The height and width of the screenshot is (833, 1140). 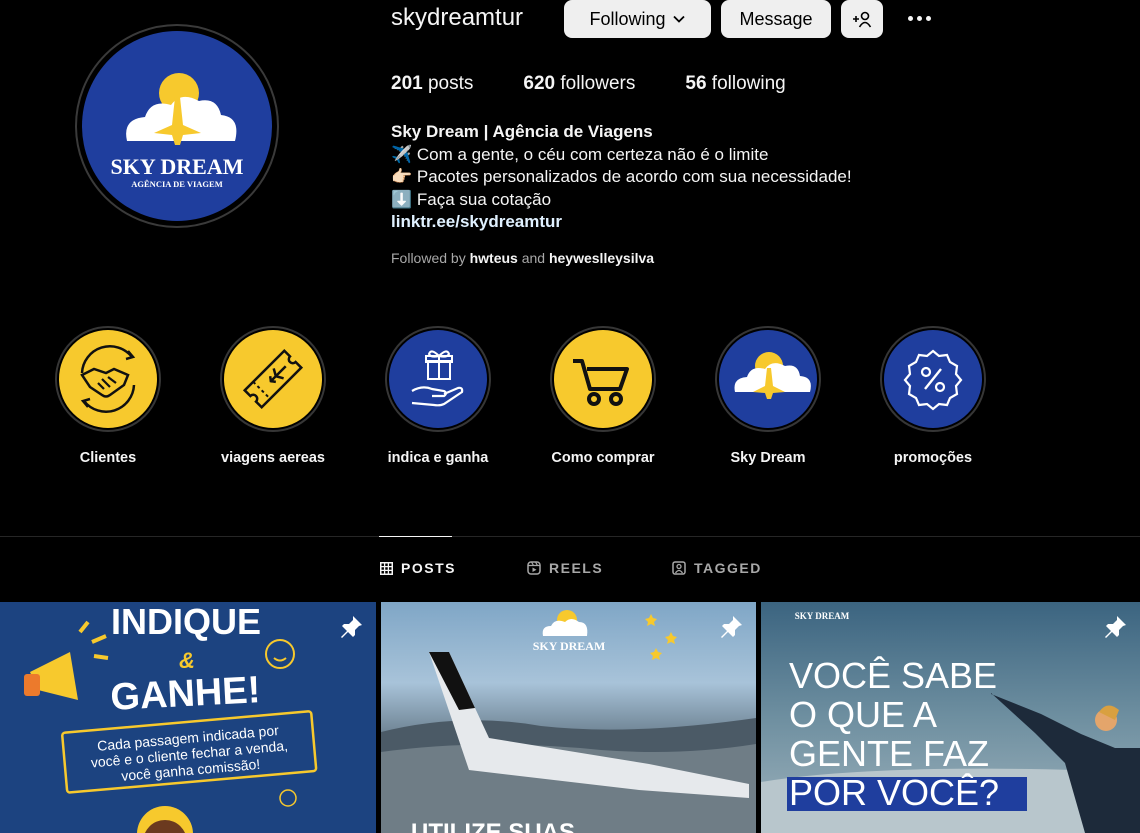 What do you see at coordinates (186, 622) in the screenshot?
I see `svg-text: INDIQUE` at bounding box center [186, 622].